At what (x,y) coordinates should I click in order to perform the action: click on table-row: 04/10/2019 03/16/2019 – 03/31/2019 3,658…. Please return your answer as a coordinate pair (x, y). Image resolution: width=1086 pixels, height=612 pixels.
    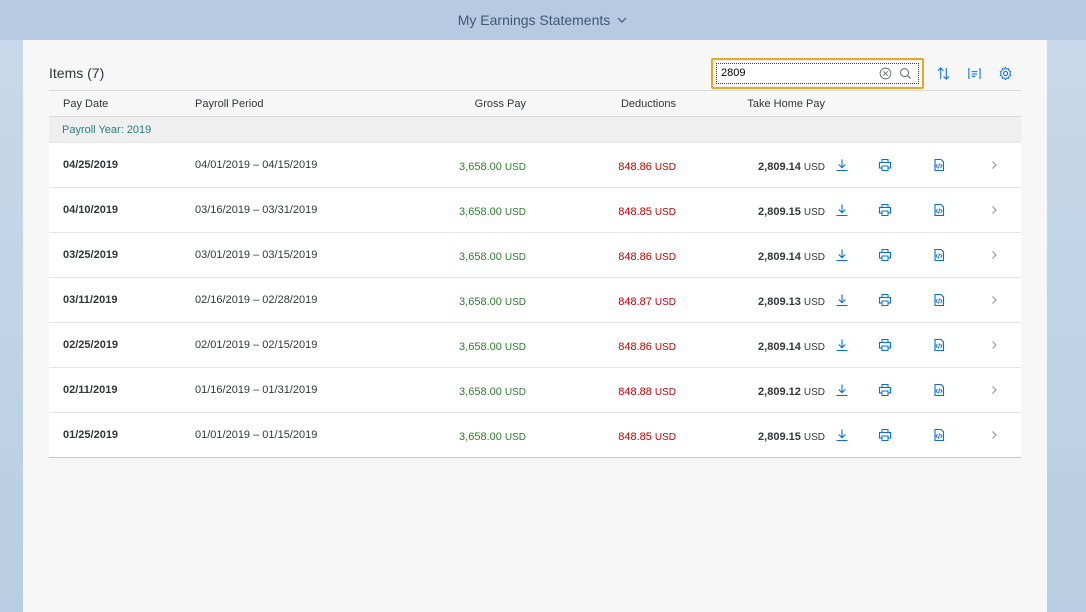
    Looking at the image, I should click on (535, 210).